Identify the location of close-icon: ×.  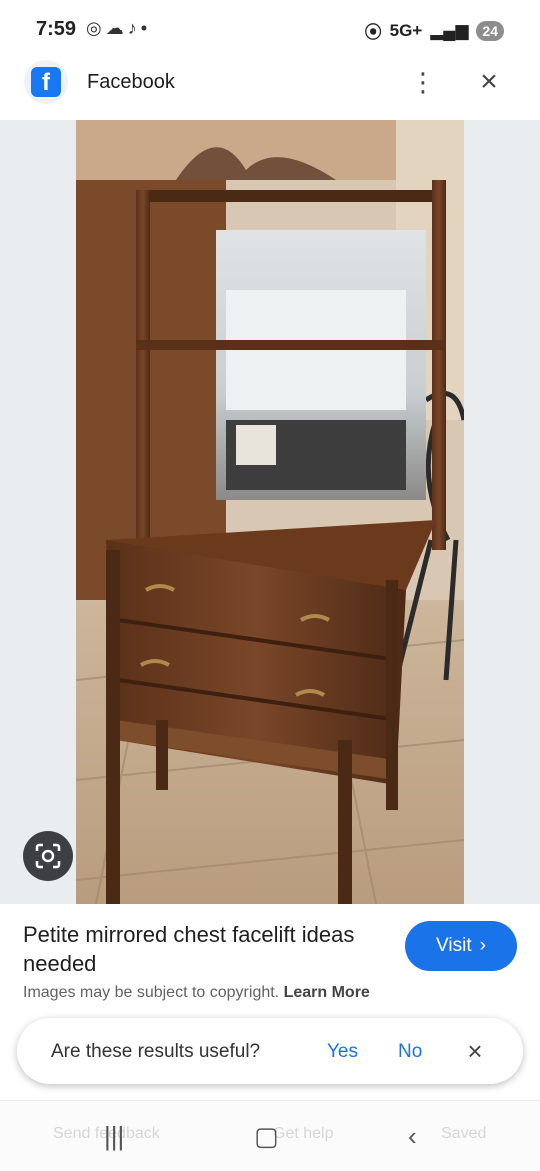
(489, 82).